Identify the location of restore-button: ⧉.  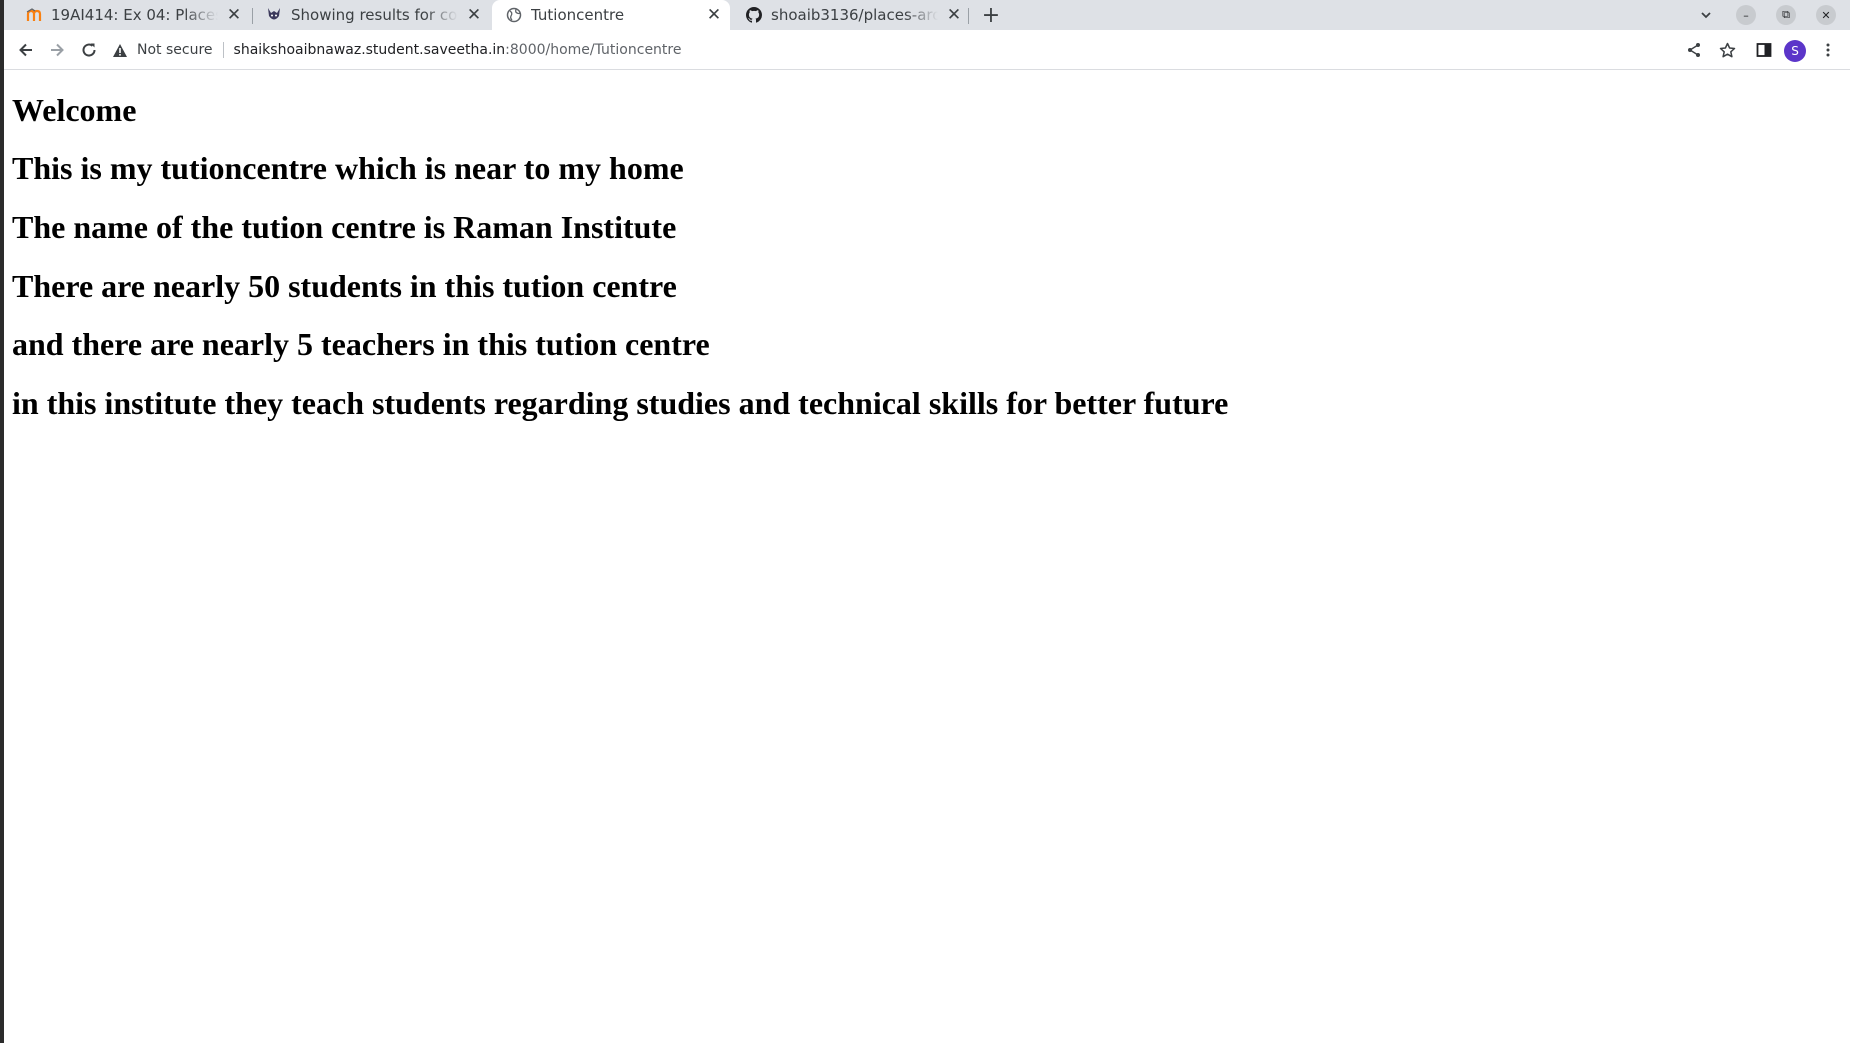
(1786, 15).